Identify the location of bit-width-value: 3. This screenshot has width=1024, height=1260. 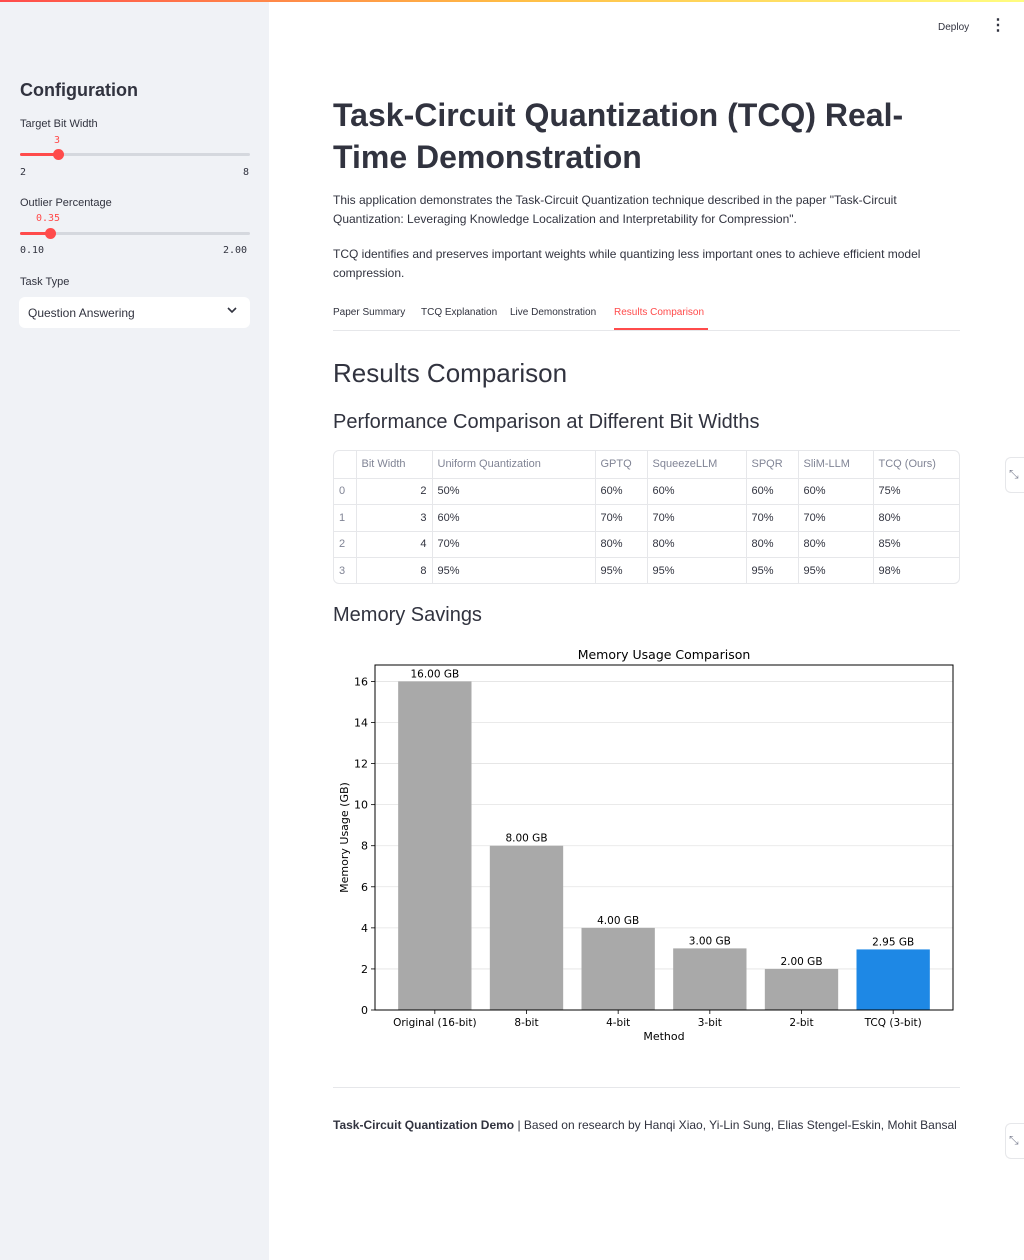
(57, 140).